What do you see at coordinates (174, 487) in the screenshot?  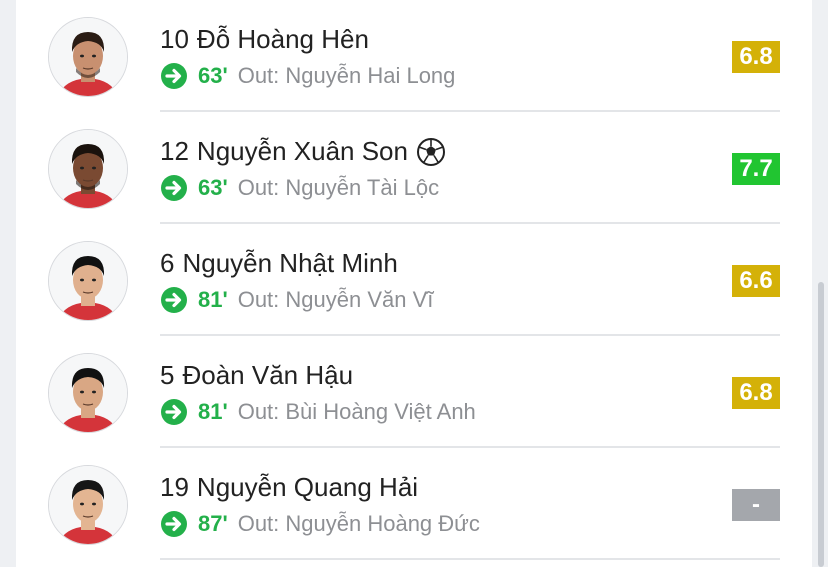 I see `player-number: 19` at bounding box center [174, 487].